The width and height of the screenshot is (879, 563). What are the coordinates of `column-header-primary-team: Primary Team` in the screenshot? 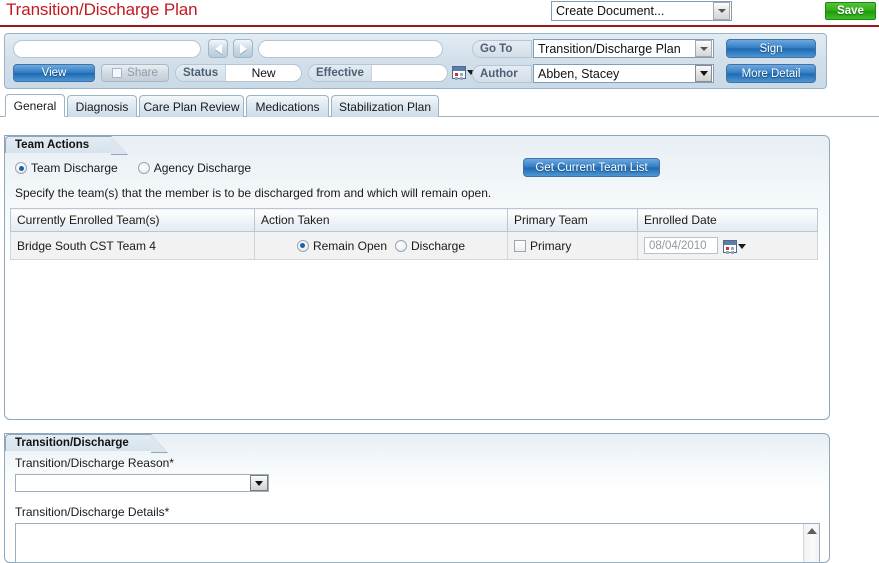 It's located at (572, 220).